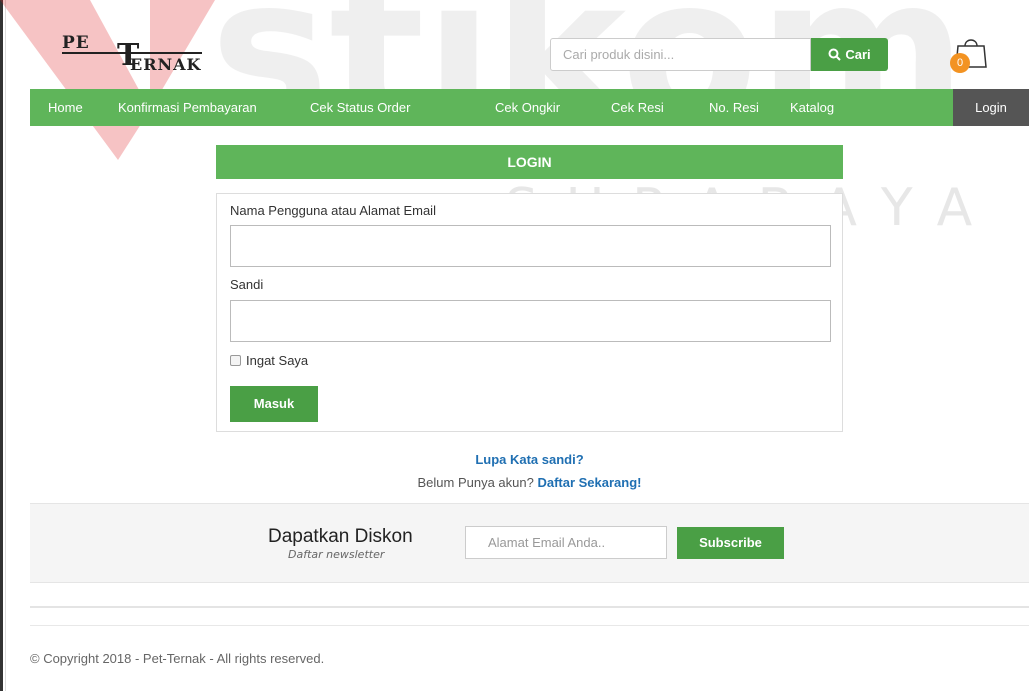  What do you see at coordinates (960, 63) in the screenshot?
I see `cart-count-badge: 0` at bounding box center [960, 63].